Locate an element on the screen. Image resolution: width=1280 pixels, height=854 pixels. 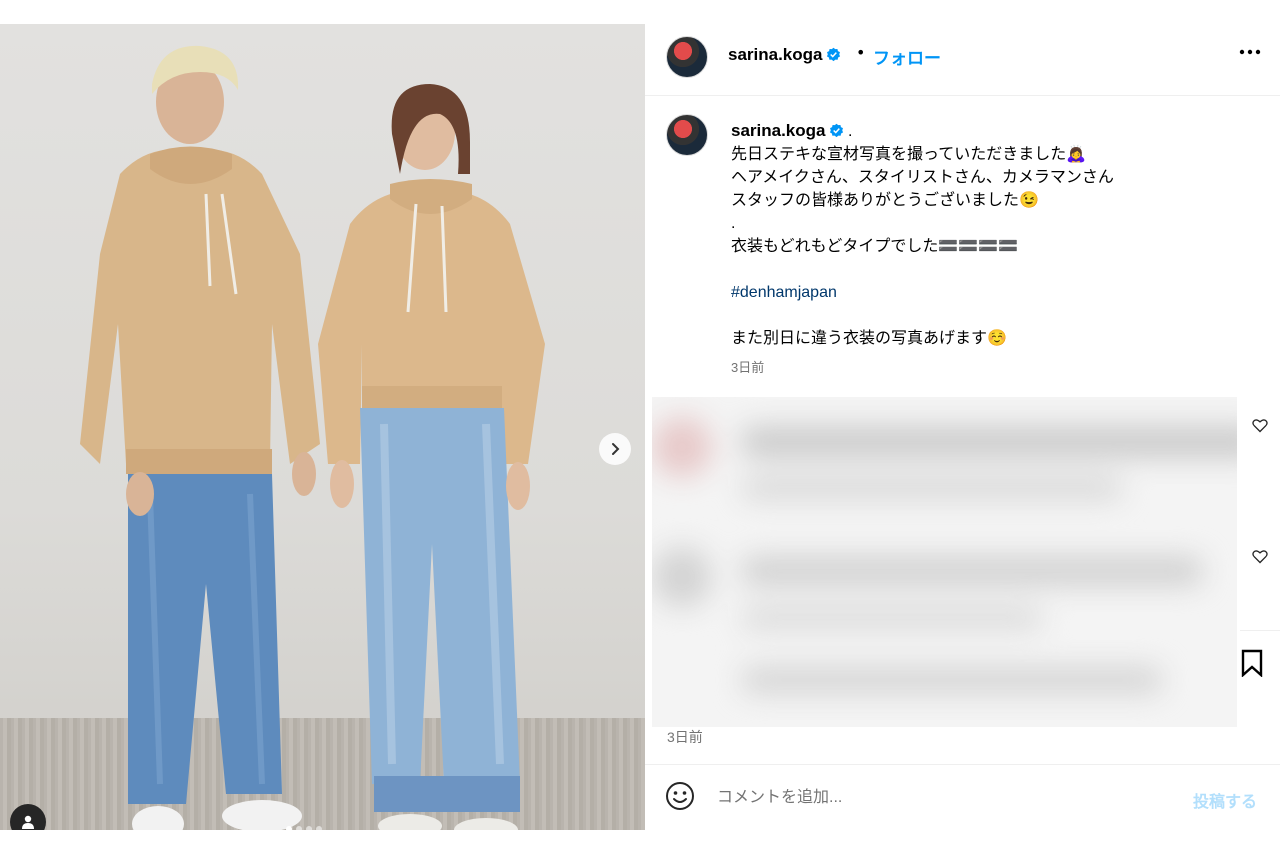
comment-bar: 投稿する is located at coordinates (962, 797).